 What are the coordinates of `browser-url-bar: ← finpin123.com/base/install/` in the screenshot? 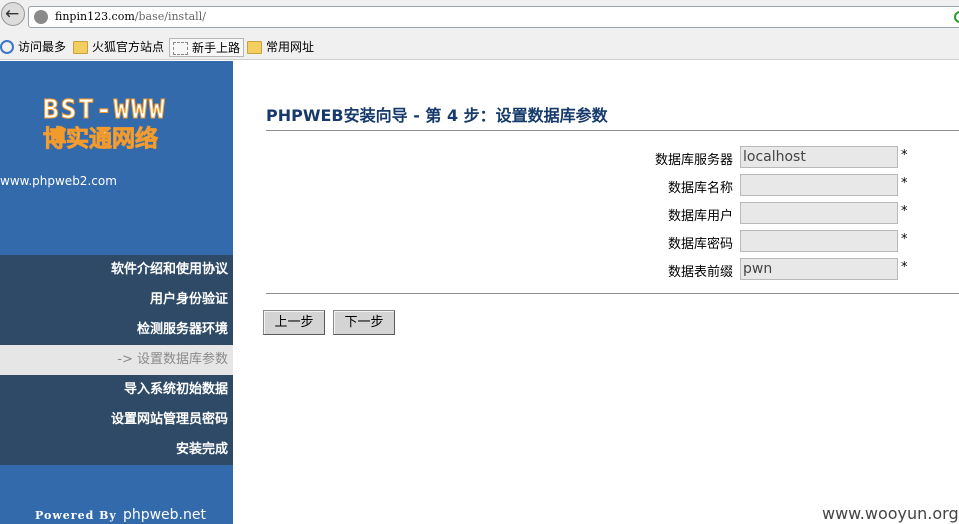 It's located at (479, 17).